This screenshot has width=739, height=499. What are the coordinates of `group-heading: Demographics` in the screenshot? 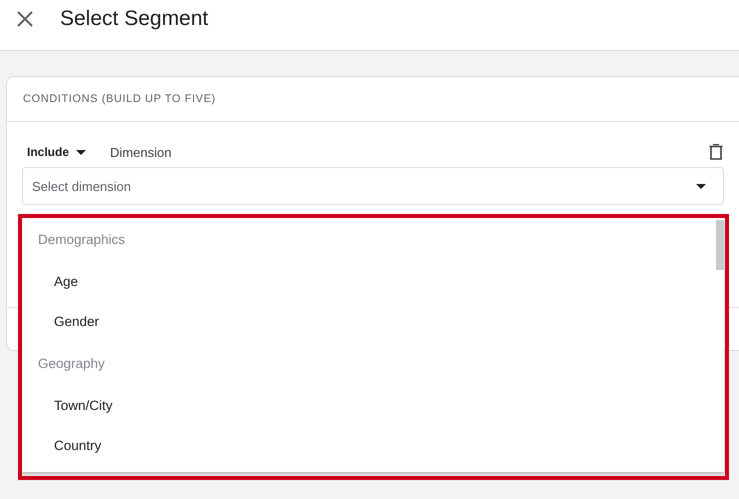 It's located at (81, 240).